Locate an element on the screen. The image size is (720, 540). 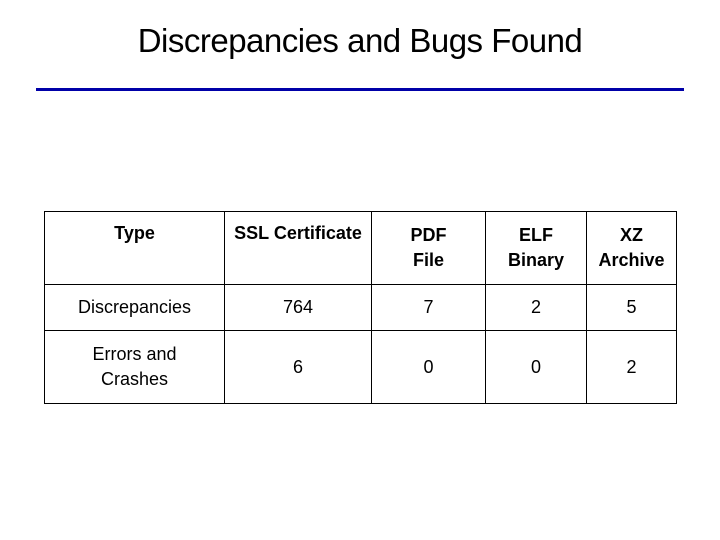
header-elf-line1: ELF is located at coordinates (536, 235).